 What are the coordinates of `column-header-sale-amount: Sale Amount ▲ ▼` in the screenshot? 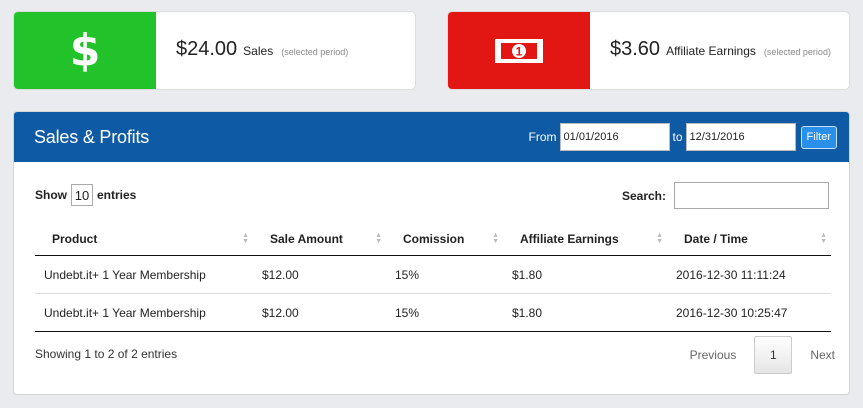 It's located at (319, 239).